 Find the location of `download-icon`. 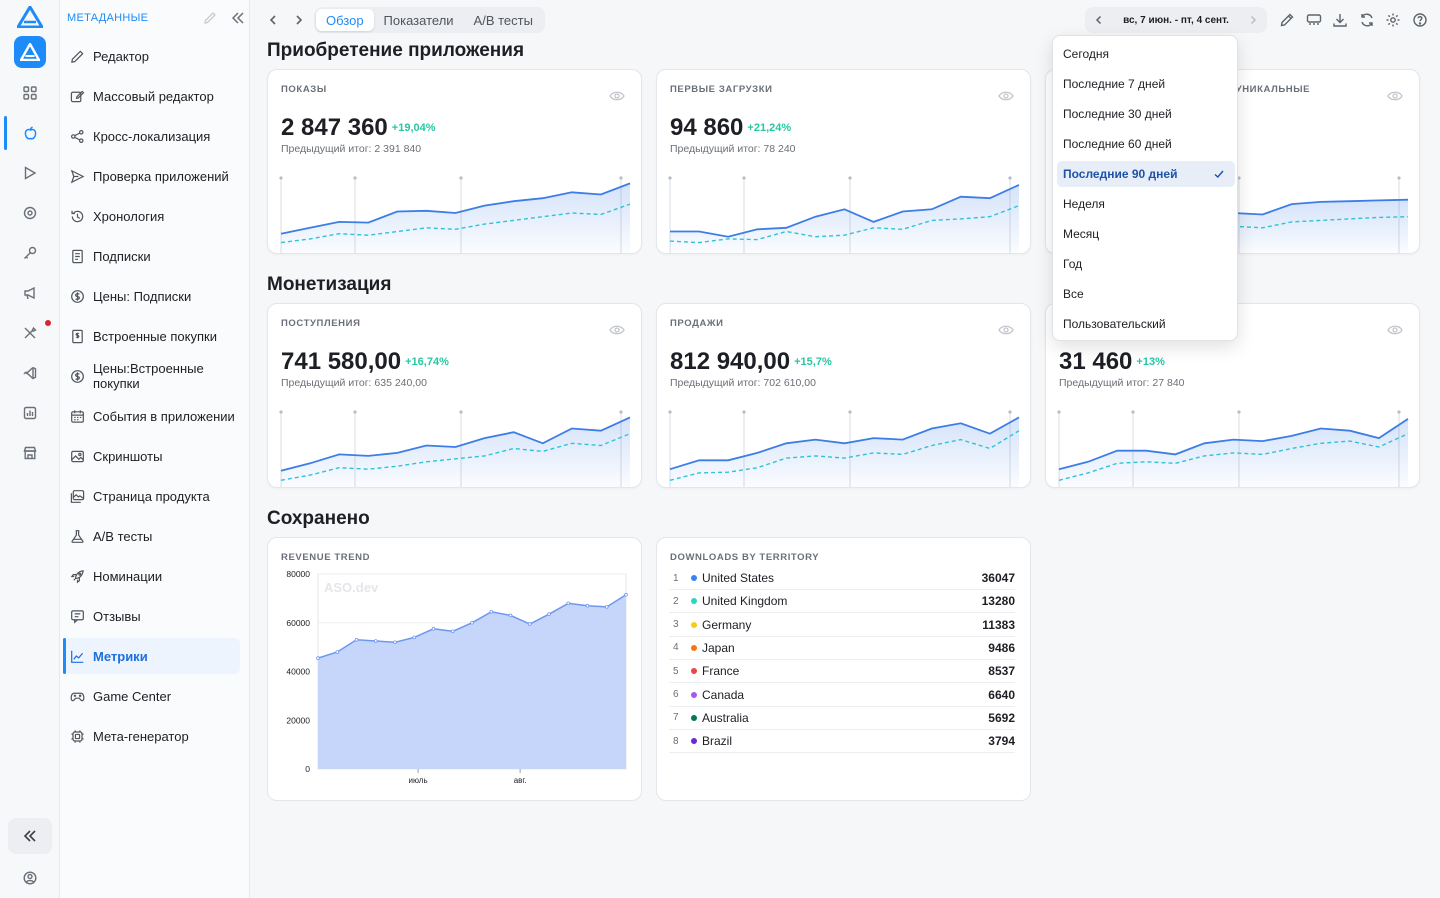

download-icon is located at coordinates (1340, 20).